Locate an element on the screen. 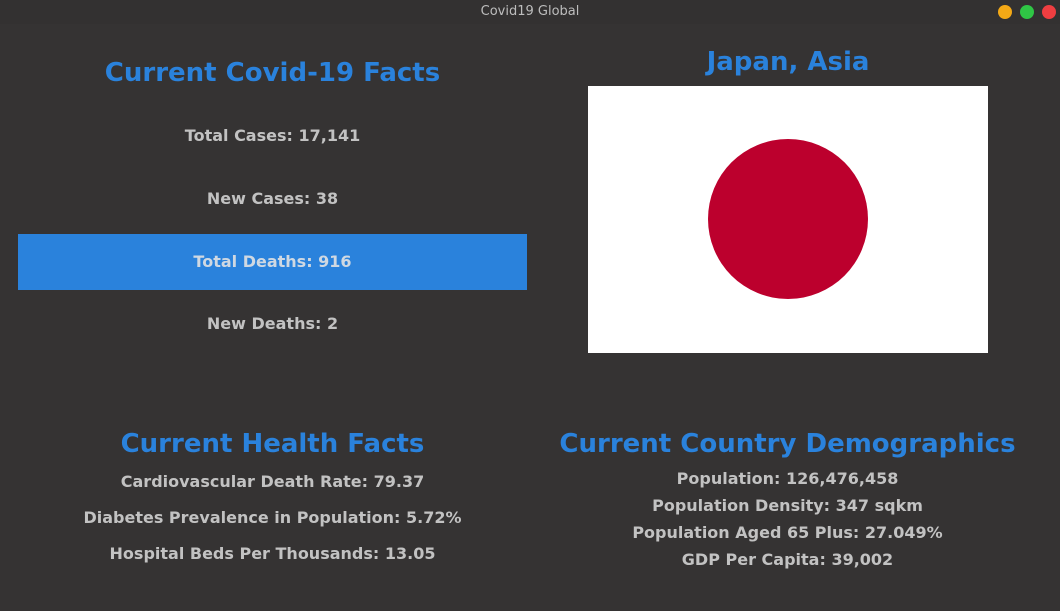  health-facts-heading: Current Health Facts is located at coordinates (272, 444).